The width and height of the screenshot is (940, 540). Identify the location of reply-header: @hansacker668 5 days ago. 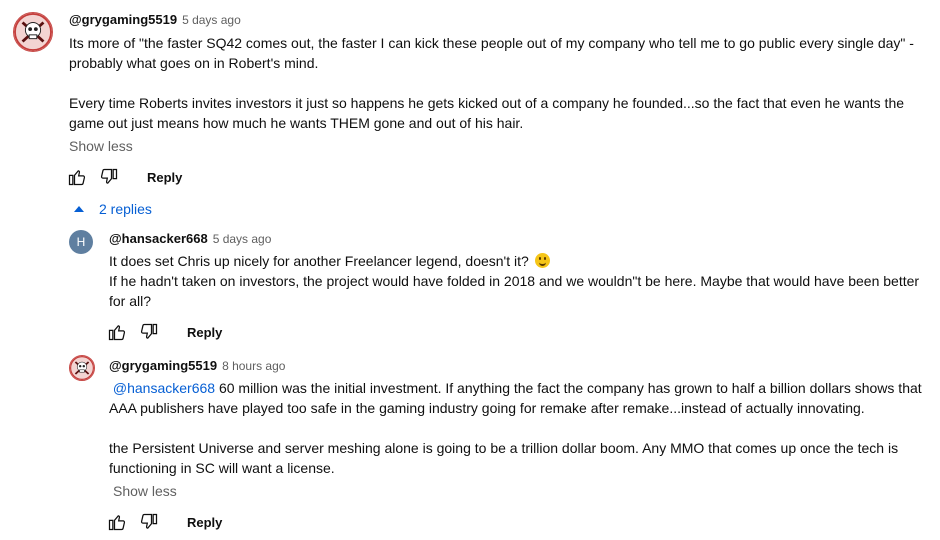
(190, 239).